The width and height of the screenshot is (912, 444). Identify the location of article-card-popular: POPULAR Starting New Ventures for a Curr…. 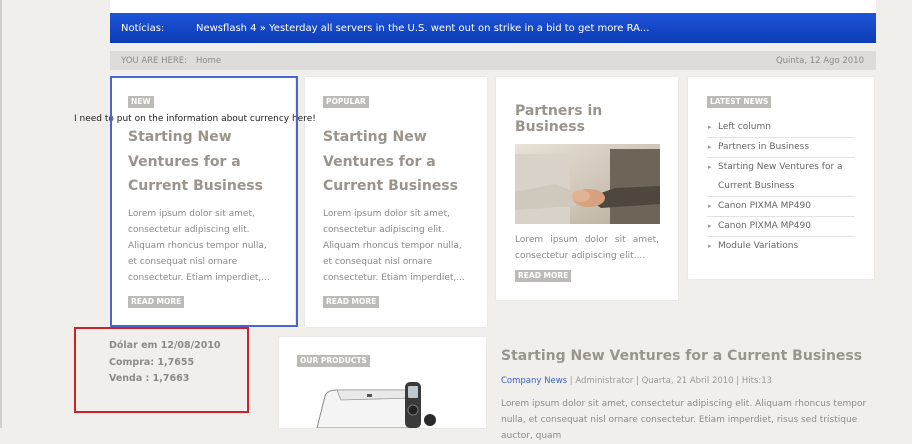
(396, 202).